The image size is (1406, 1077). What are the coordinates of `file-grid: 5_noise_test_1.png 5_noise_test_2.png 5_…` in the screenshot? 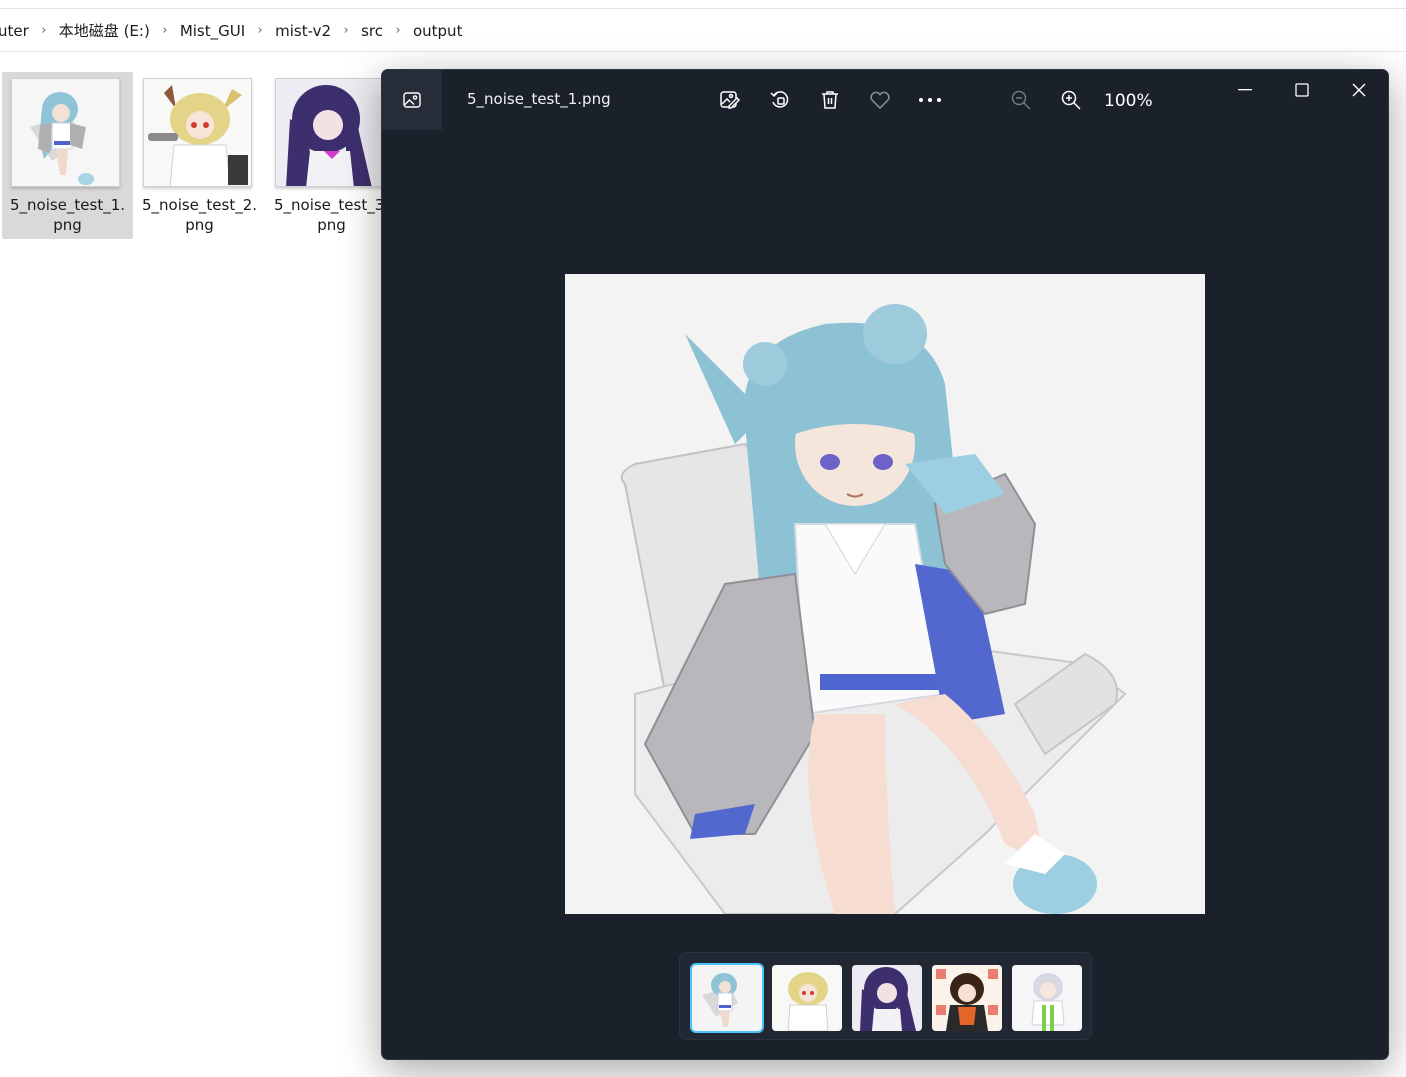 It's located at (202, 157).